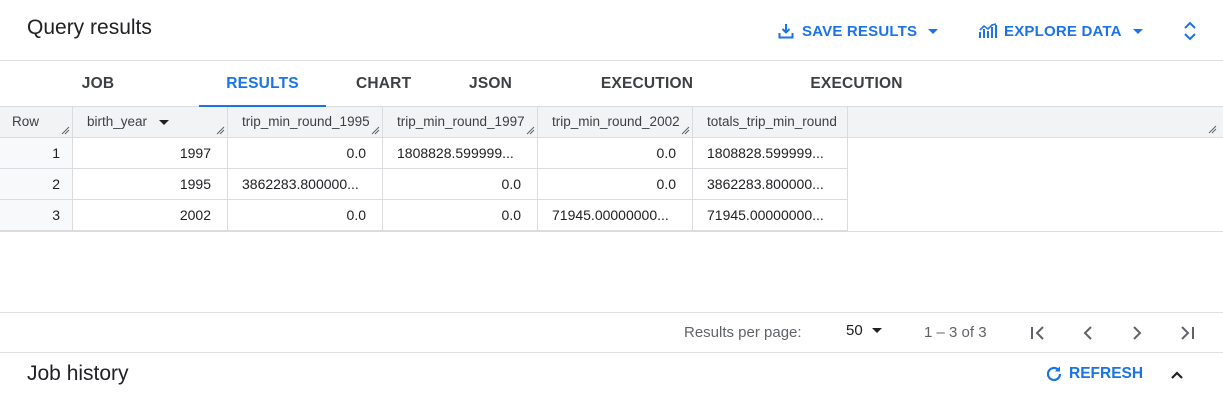  What do you see at coordinates (164, 122) in the screenshot?
I see `sort-desc-icon` at bounding box center [164, 122].